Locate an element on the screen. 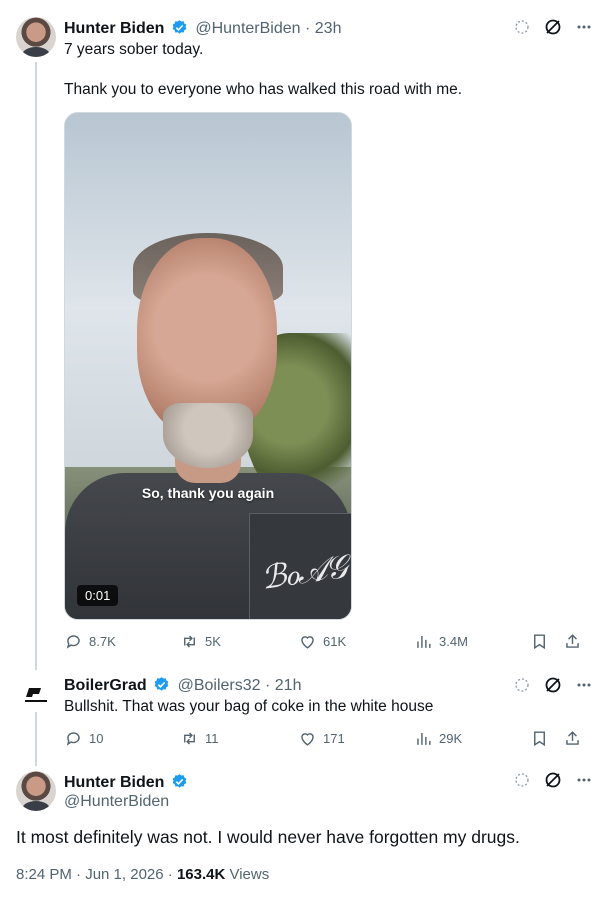  tweet-header: Hunter Biden is located at coordinates (127, 782).